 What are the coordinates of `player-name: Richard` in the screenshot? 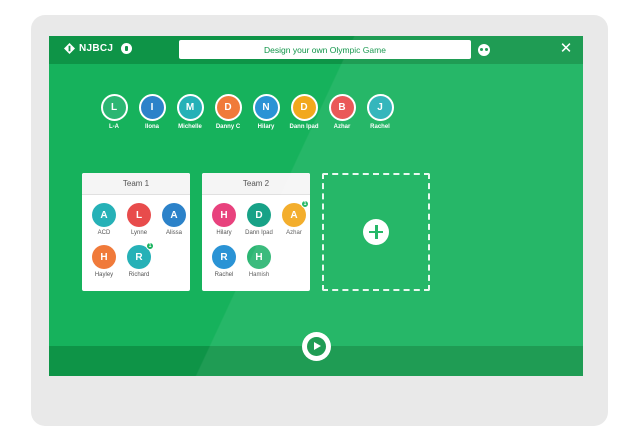 It's located at (139, 275).